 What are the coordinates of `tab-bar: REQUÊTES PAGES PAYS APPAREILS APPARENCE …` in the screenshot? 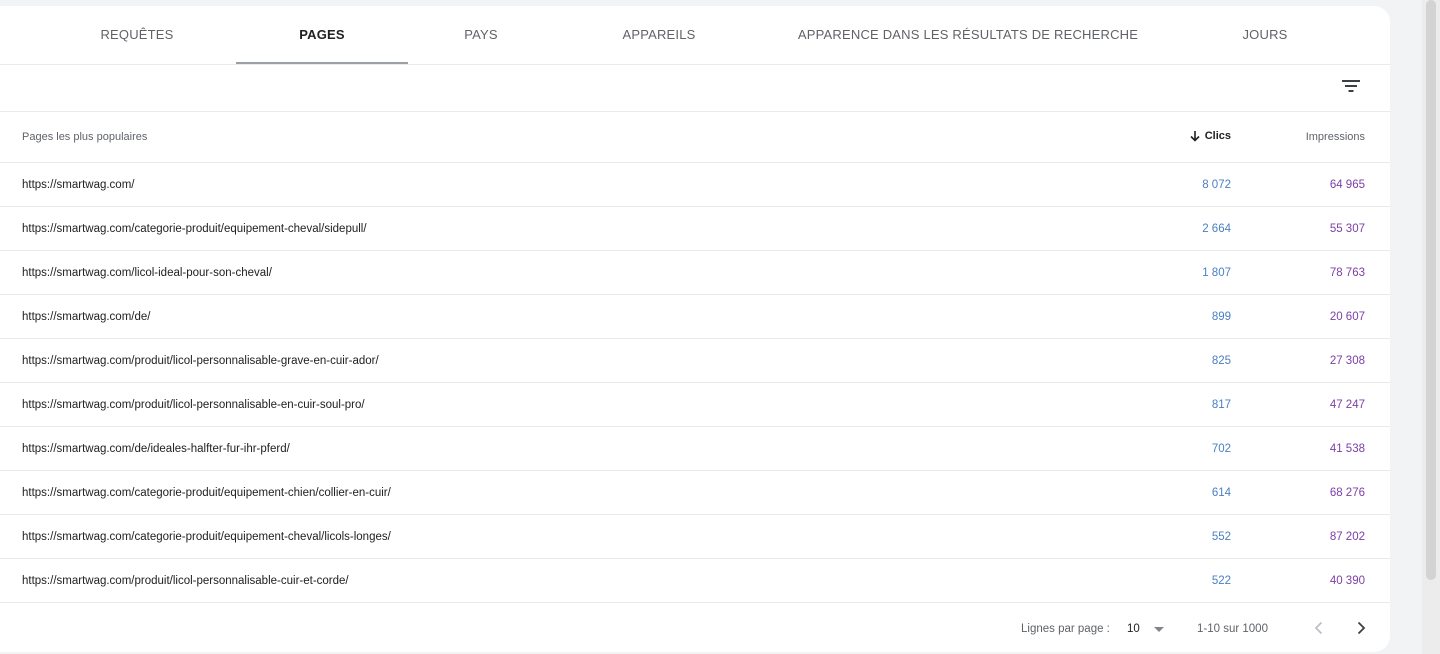 It's located at (695, 35).